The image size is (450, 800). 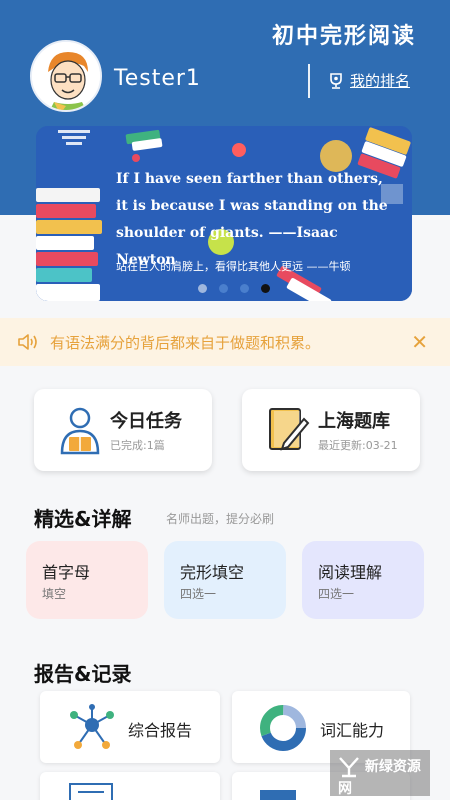 I want to click on report-label: 词汇能力, so click(x=352, y=730).